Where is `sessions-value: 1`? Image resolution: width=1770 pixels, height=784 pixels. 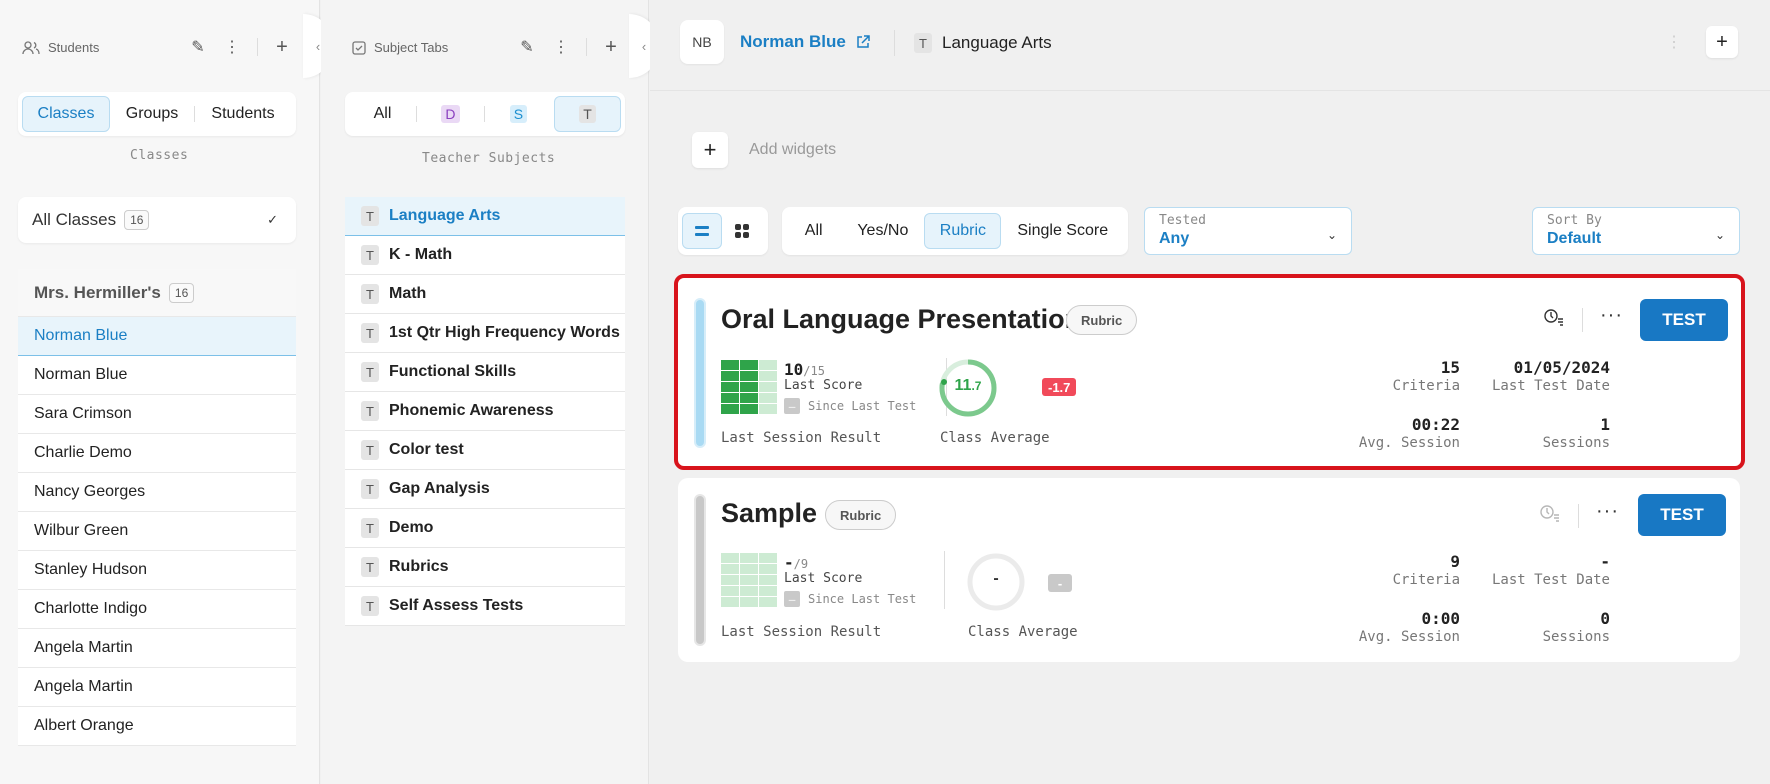 sessions-value: 1 is located at coordinates (1605, 424).